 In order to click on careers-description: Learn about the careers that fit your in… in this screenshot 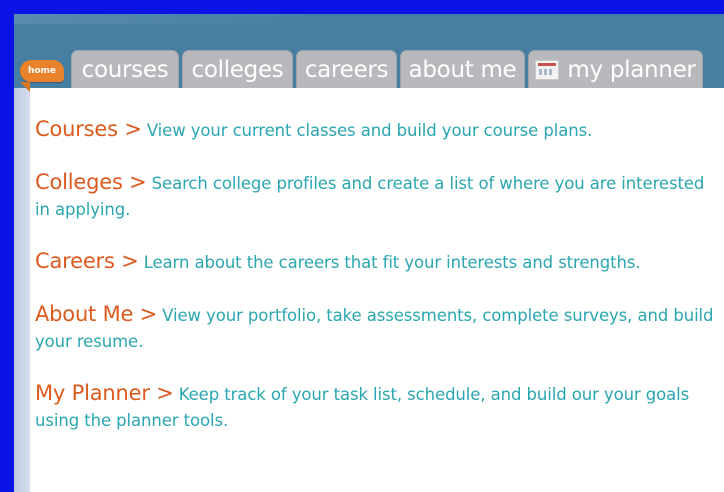, I will do `click(392, 262)`.